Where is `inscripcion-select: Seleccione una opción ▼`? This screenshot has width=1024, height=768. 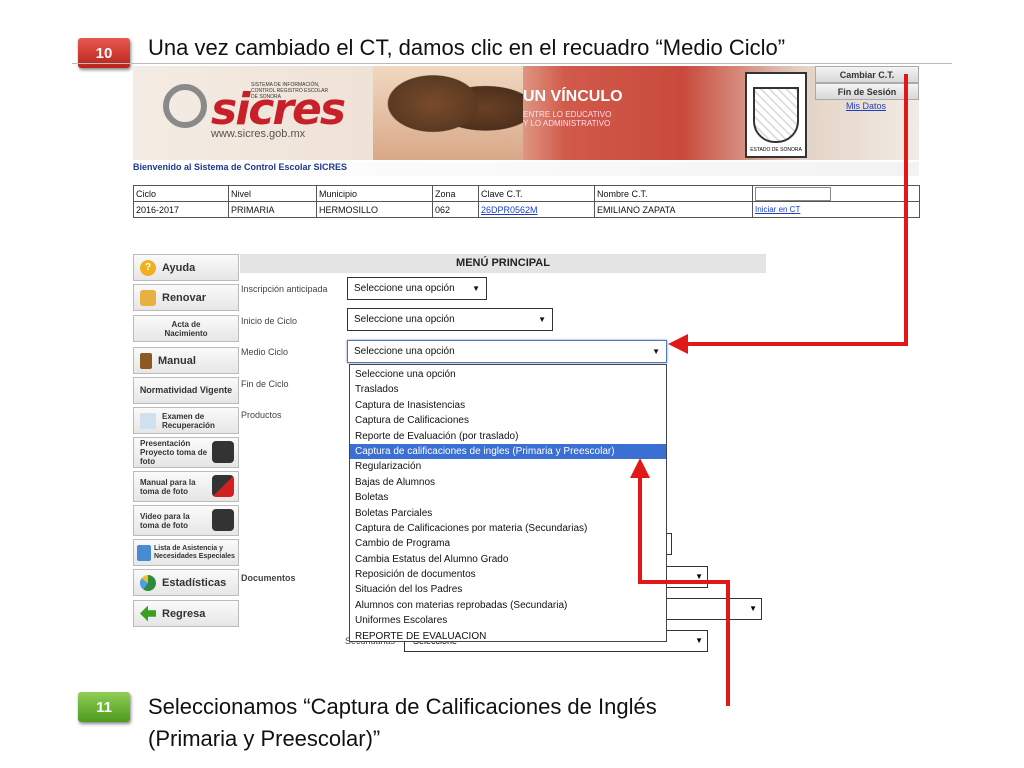
inscripcion-select: Seleccione una opción ▼ is located at coordinates (417, 288).